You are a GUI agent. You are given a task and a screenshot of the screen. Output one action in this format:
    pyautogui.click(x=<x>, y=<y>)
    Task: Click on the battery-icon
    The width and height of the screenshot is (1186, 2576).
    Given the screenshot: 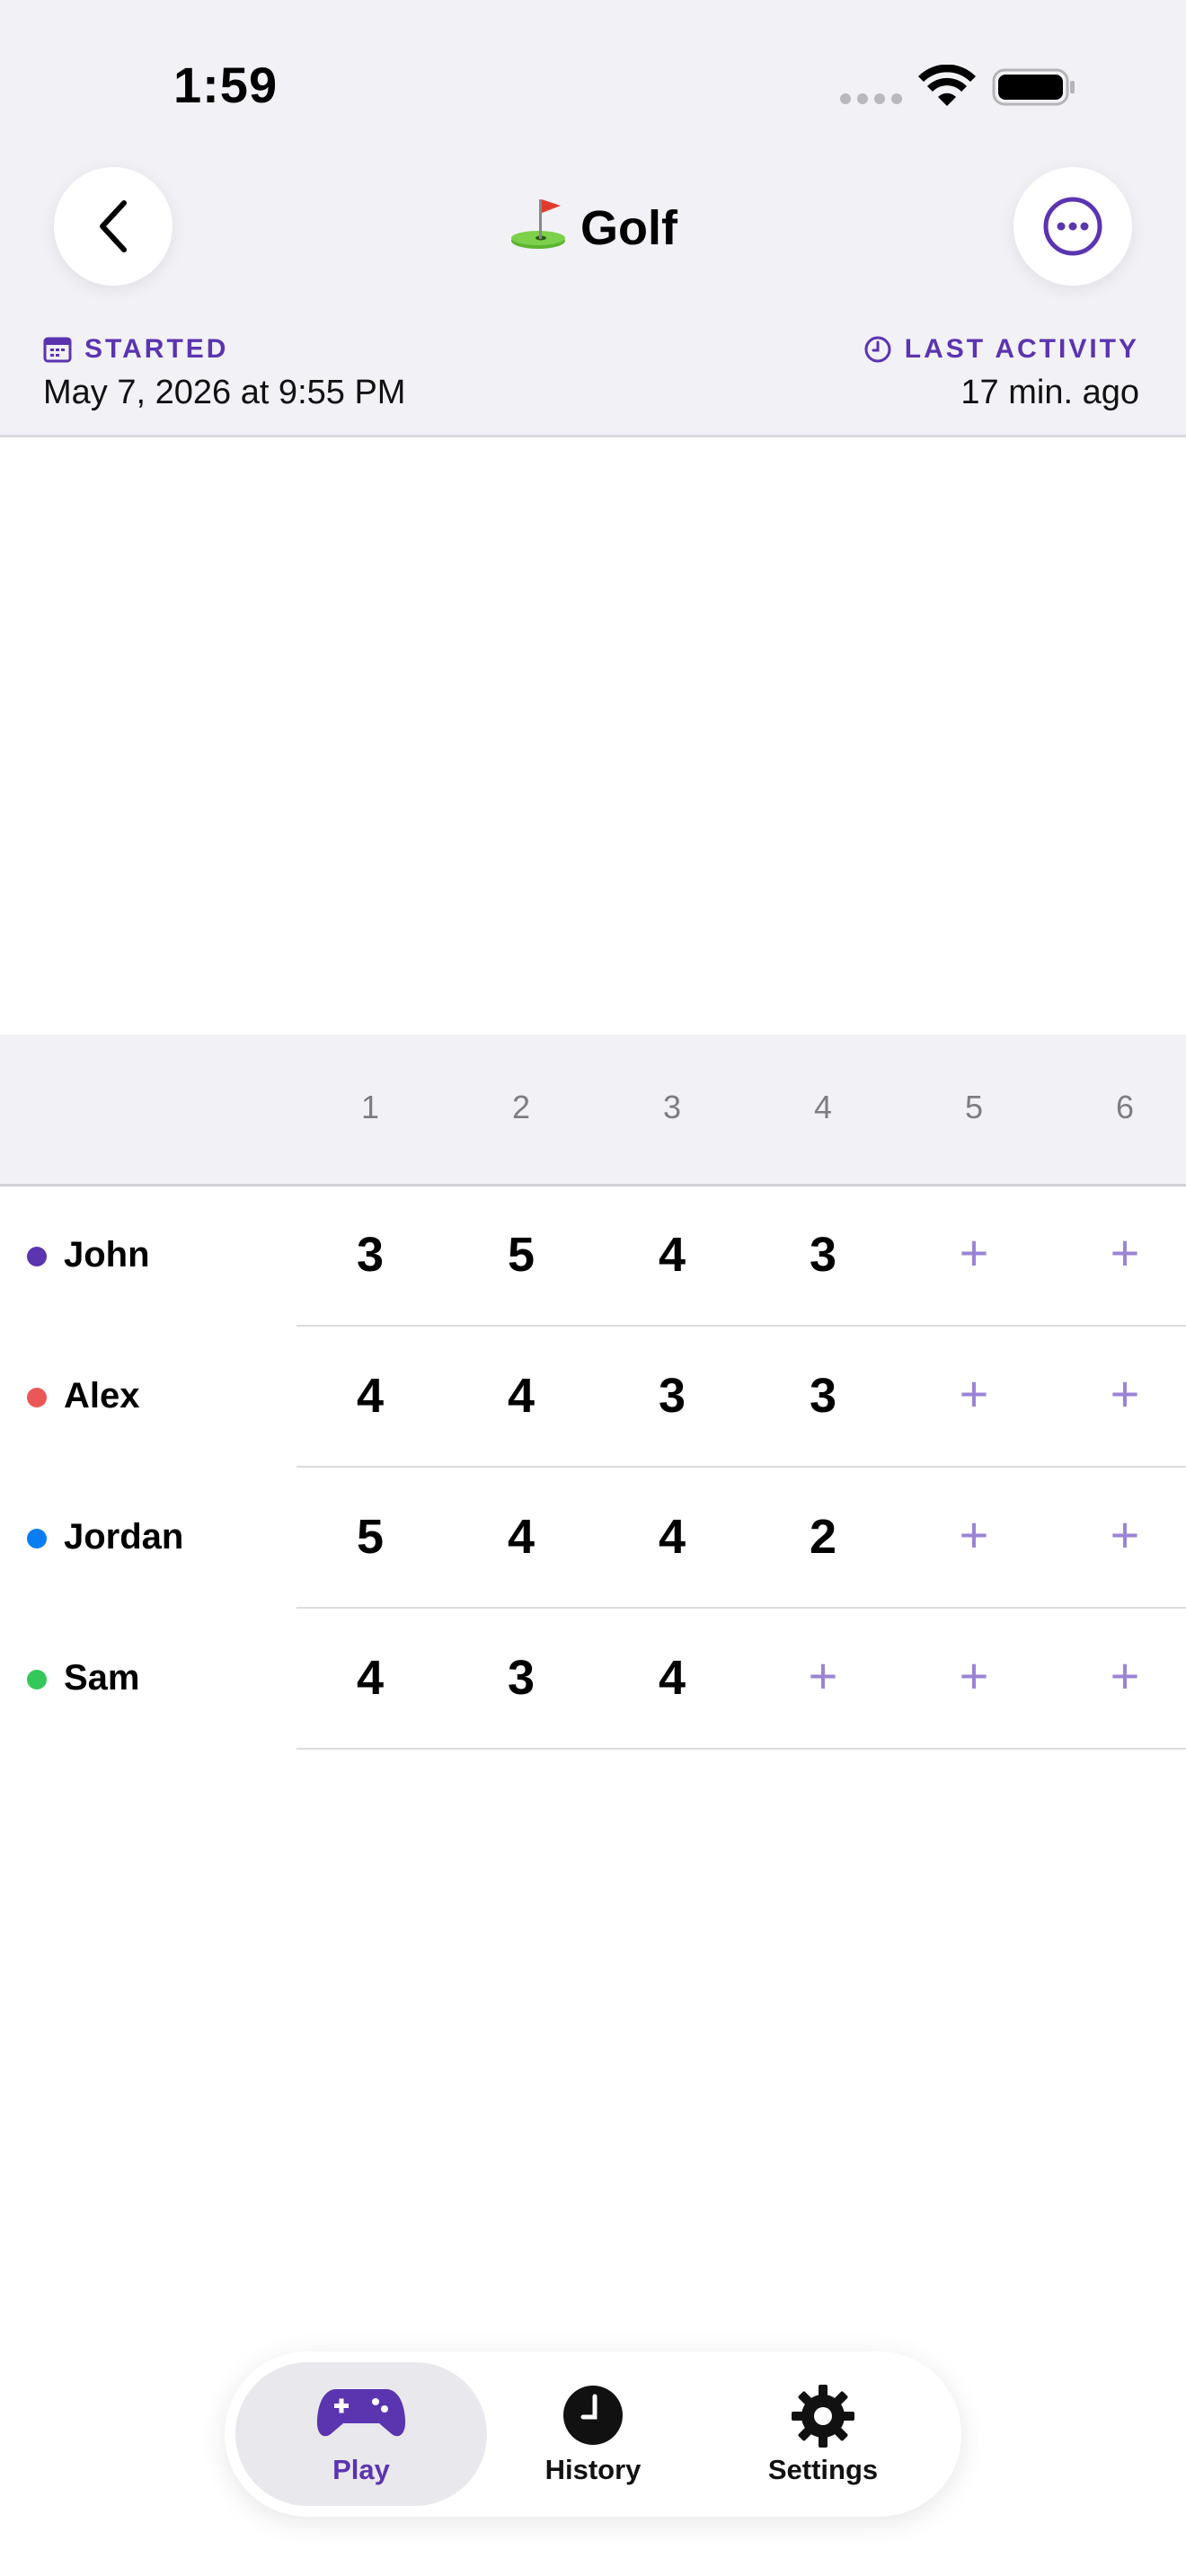 What is the action you would take?
    pyautogui.click(x=1033, y=87)
    